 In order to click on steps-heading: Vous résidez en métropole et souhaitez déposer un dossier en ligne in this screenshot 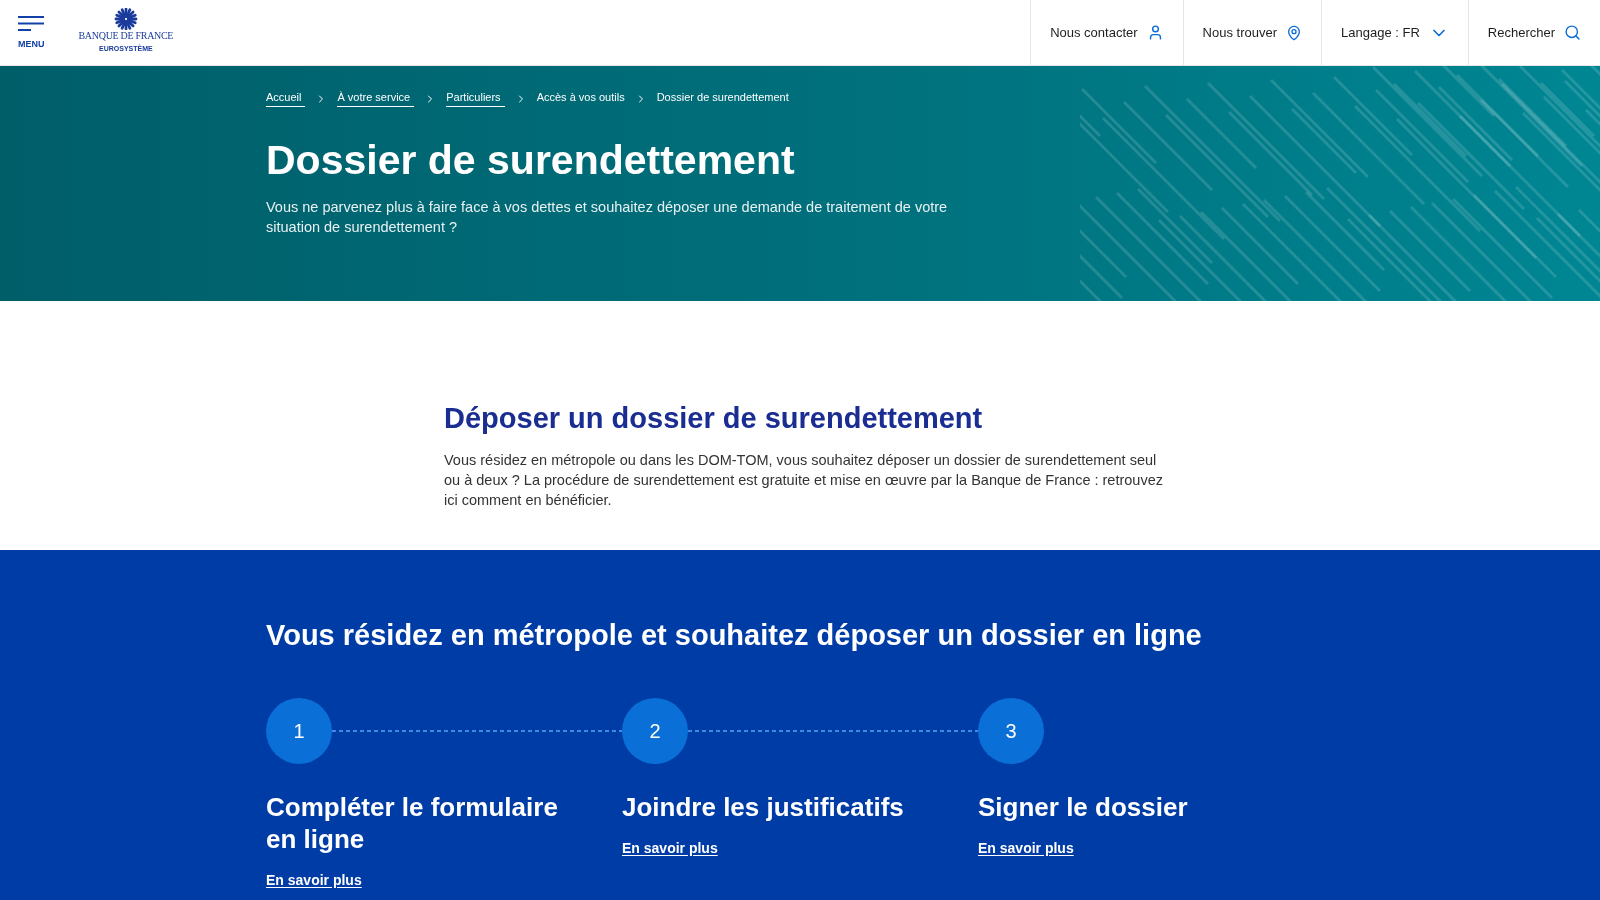, I will do `click(734, 635)`.